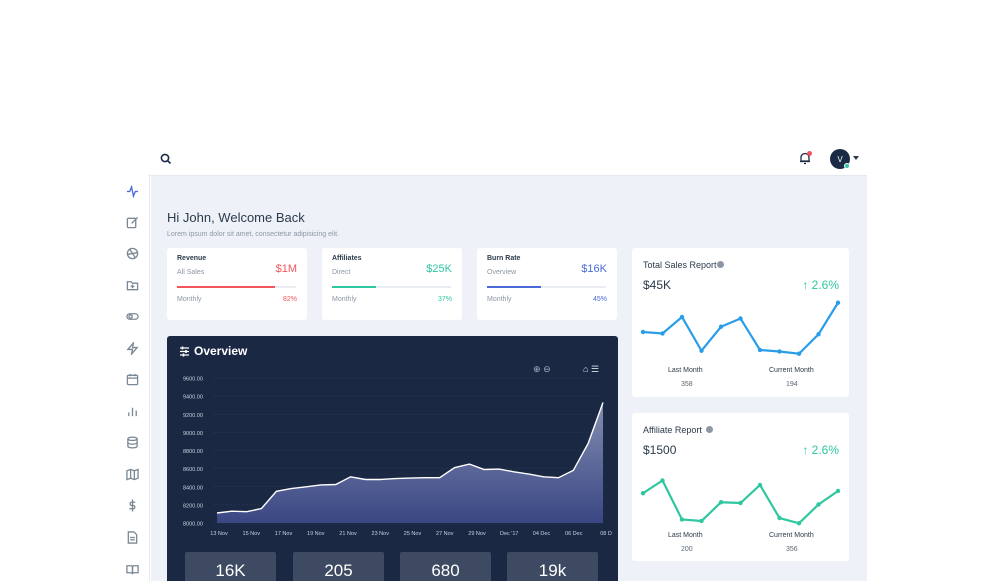 Image resolution: width=983 pixels, height=581 pixels. I want to click on stat-subtitle: All Sales, so click(191, 272).